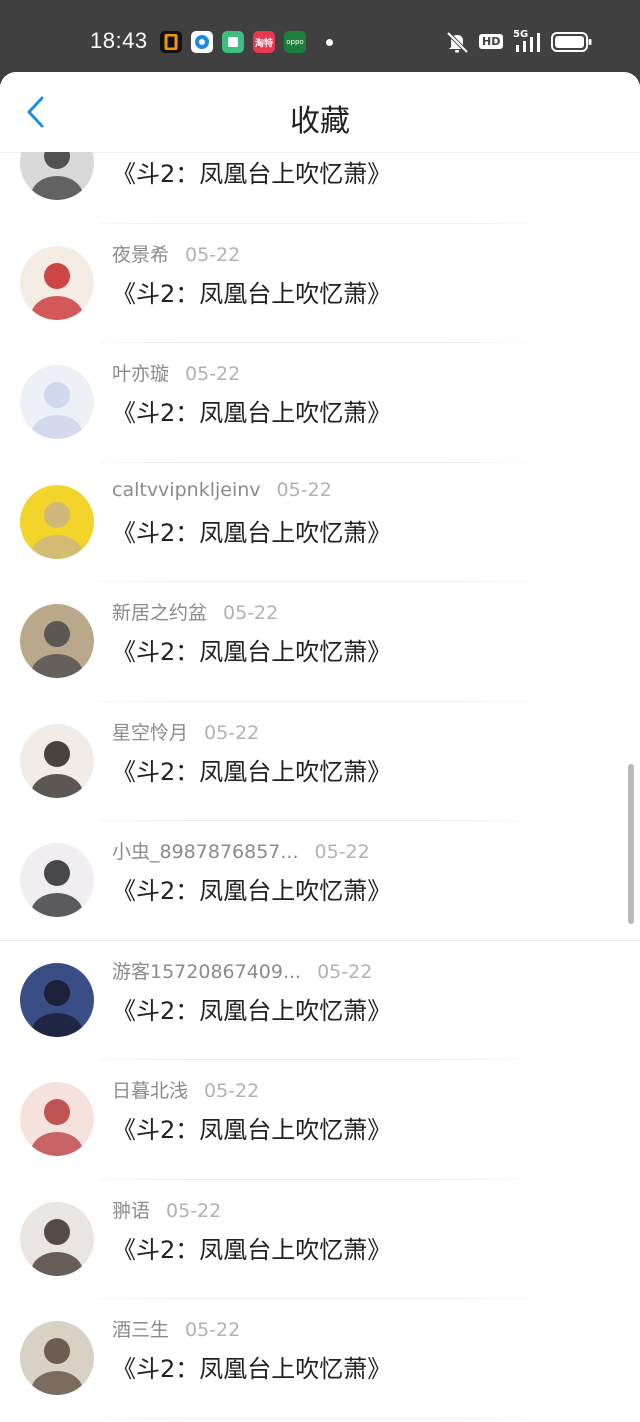 This screenshot has width=640, height=1422. Describe the element at coordinates (176, 1328) in the screenshot. I see `item-meta: 酒三生 05-22` at that location.